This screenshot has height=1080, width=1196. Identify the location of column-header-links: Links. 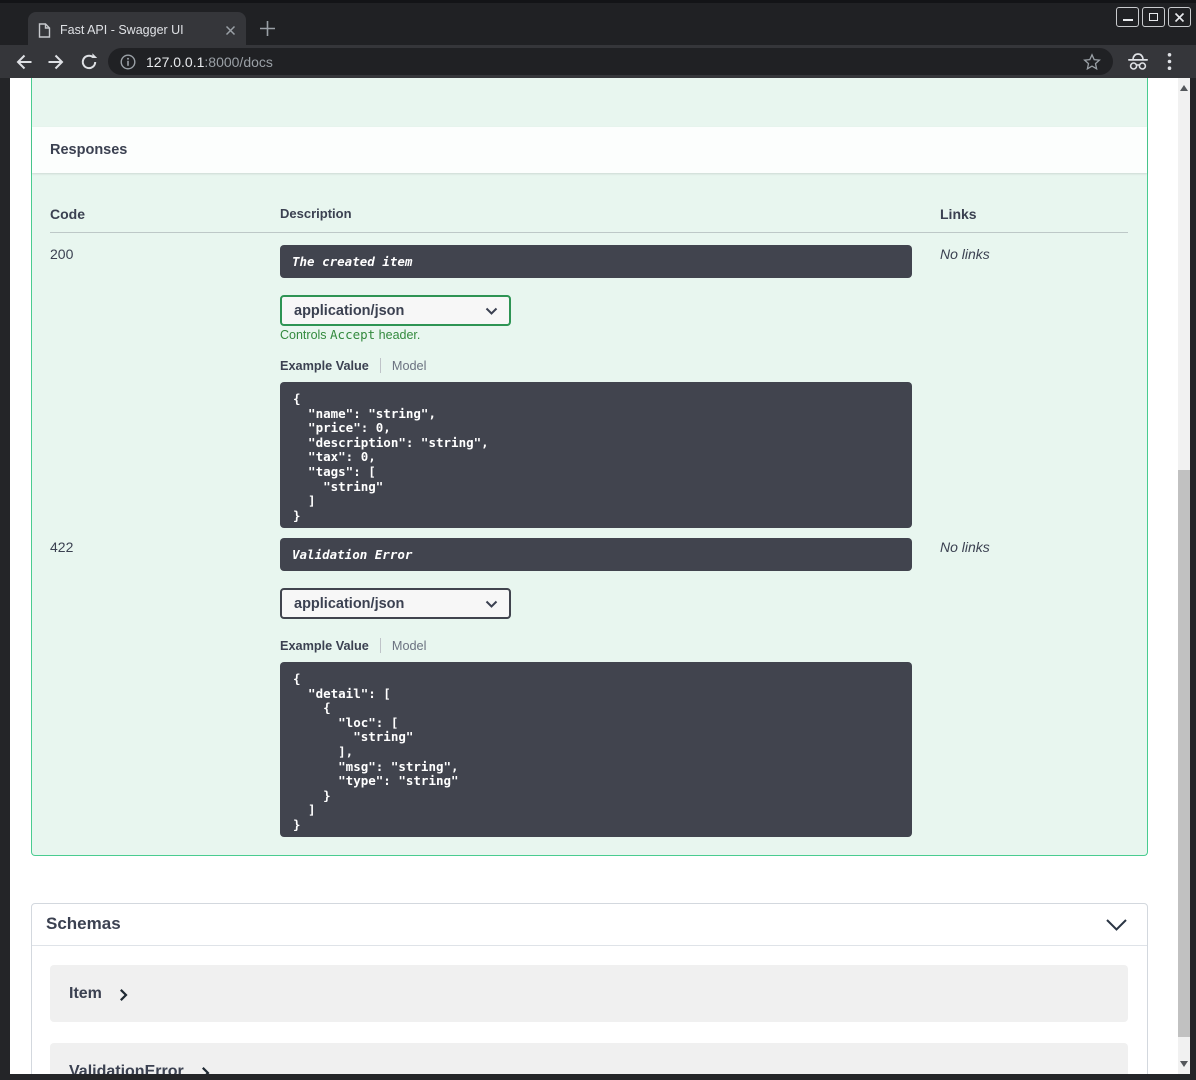
(958, 214).